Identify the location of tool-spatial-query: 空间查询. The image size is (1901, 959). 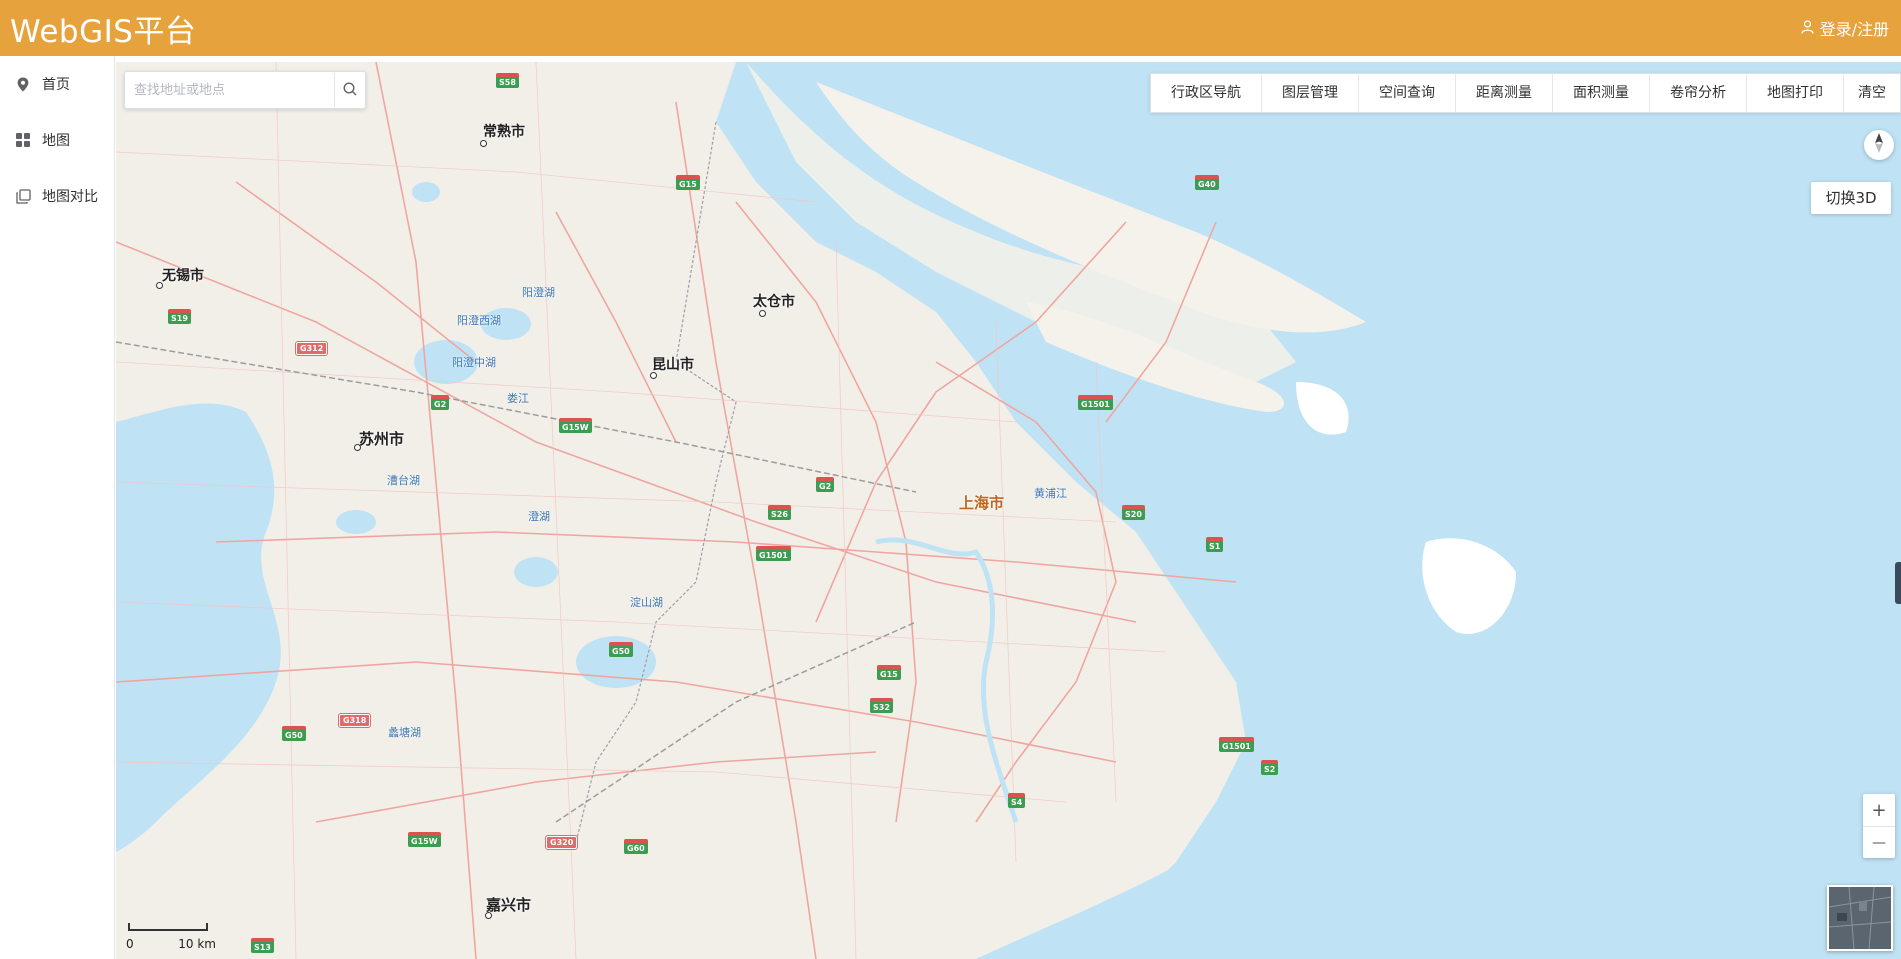
(1407, 93).